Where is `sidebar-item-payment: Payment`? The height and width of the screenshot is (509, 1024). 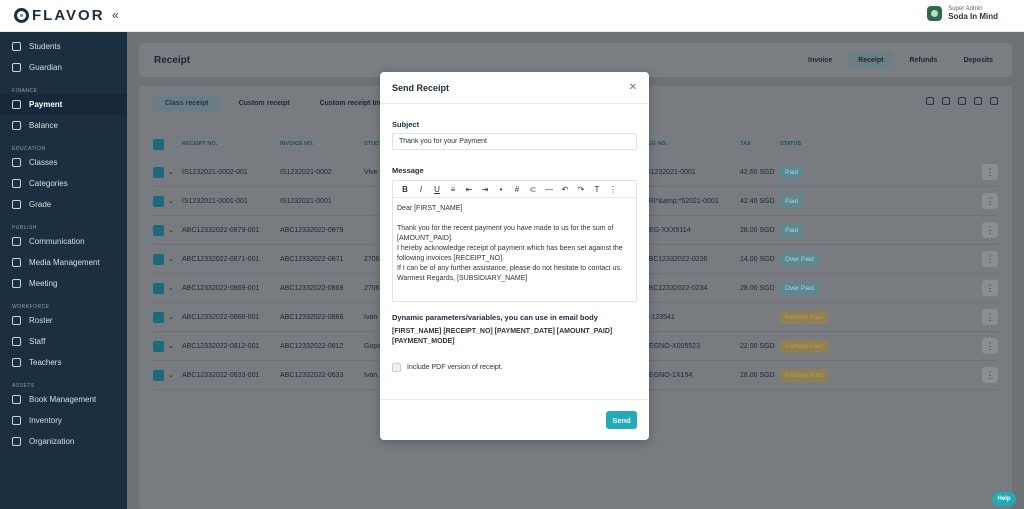
sidebar-item-payment: Payment is located at coordinates (63, 104).